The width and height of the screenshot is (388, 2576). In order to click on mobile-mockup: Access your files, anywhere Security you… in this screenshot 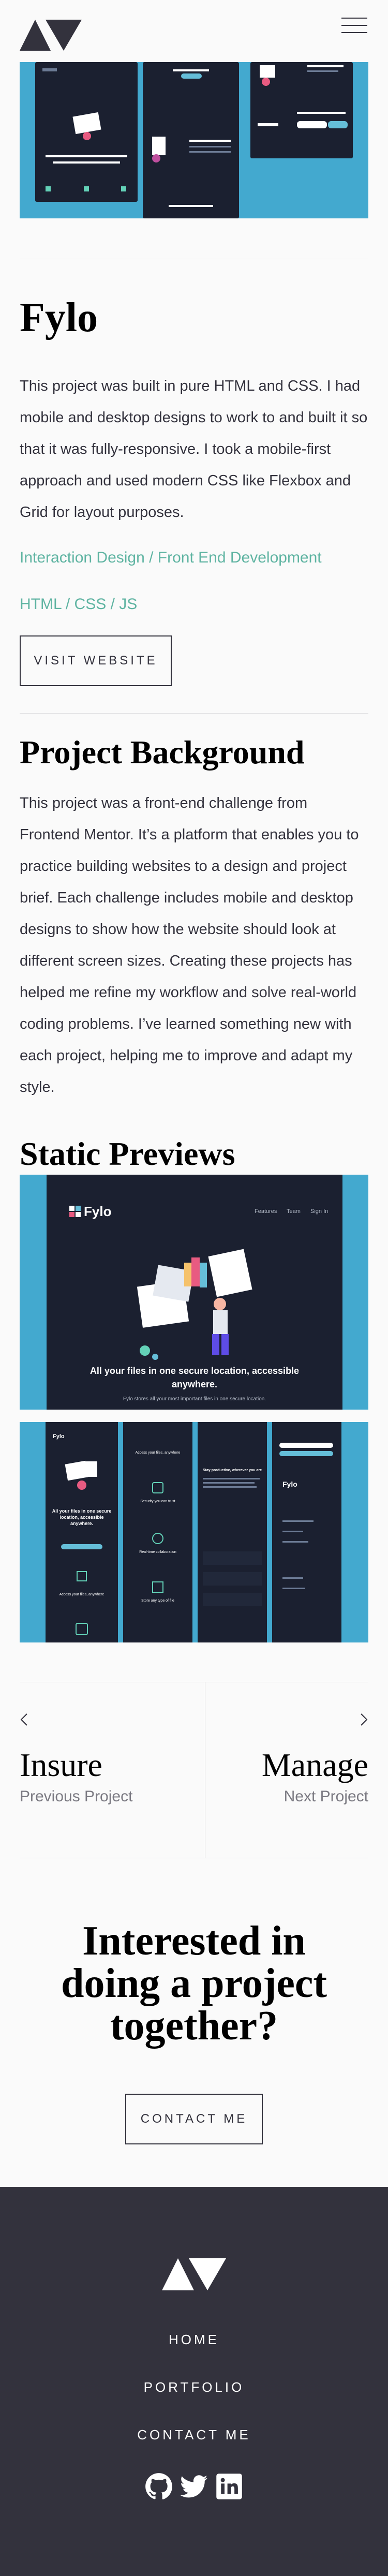, I will do `click(157, 1532)`.